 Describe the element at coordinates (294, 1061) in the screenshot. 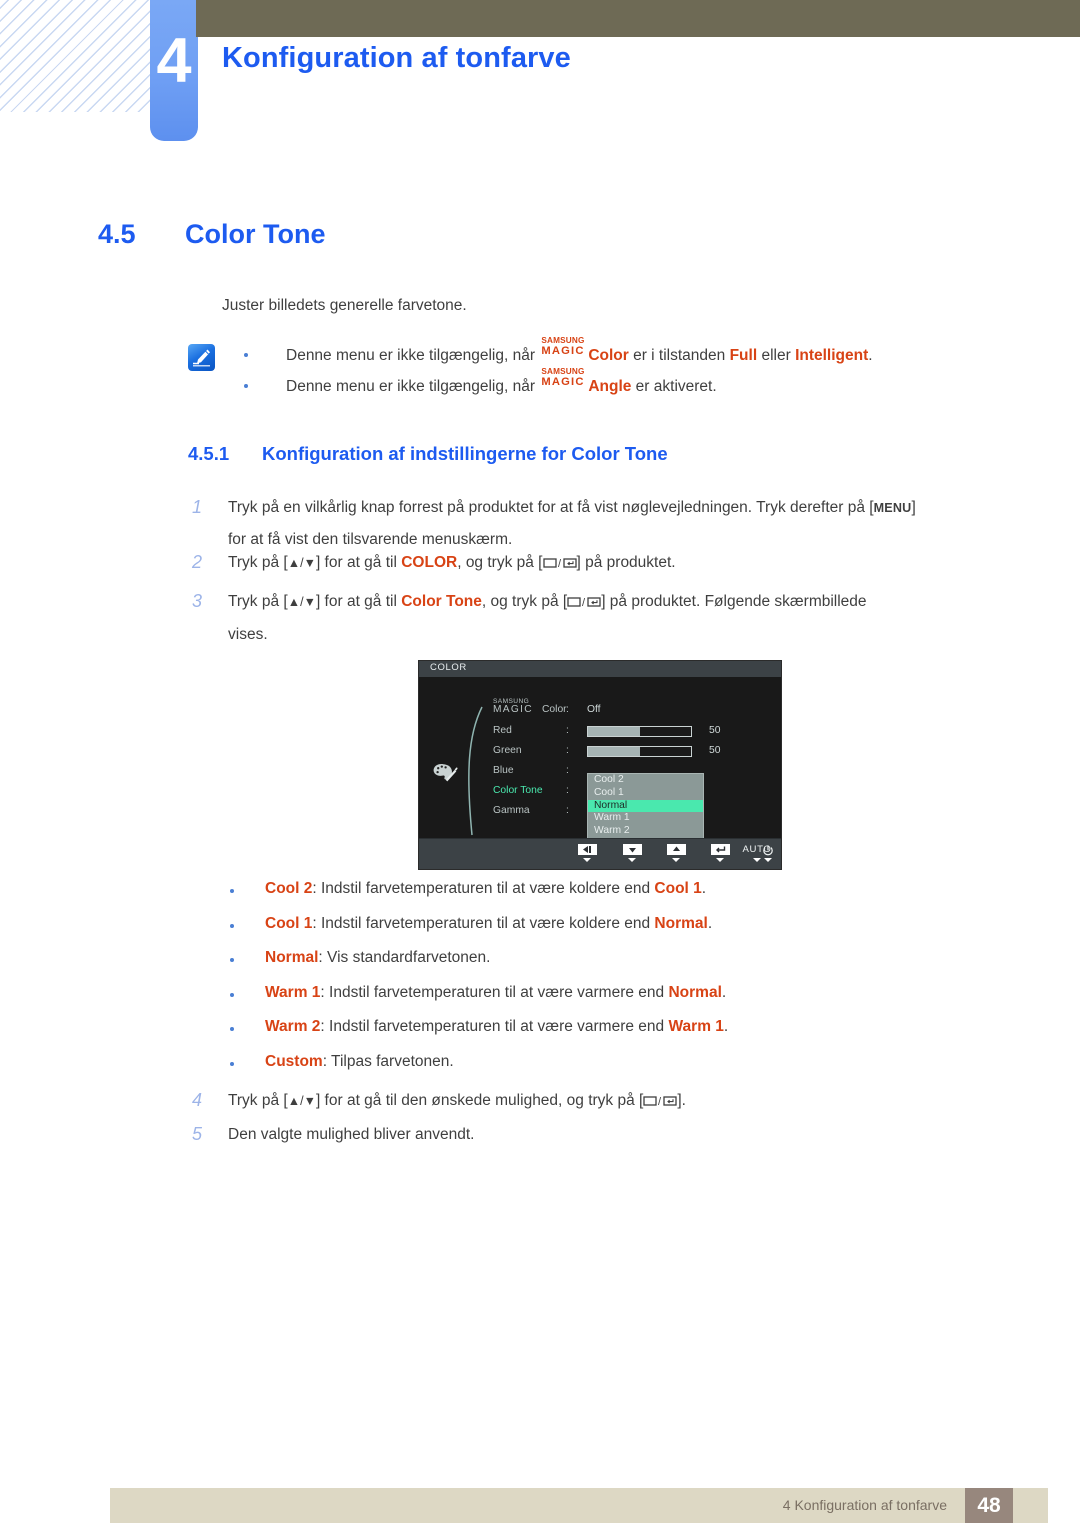

I see `option-term: Custom` at that location.